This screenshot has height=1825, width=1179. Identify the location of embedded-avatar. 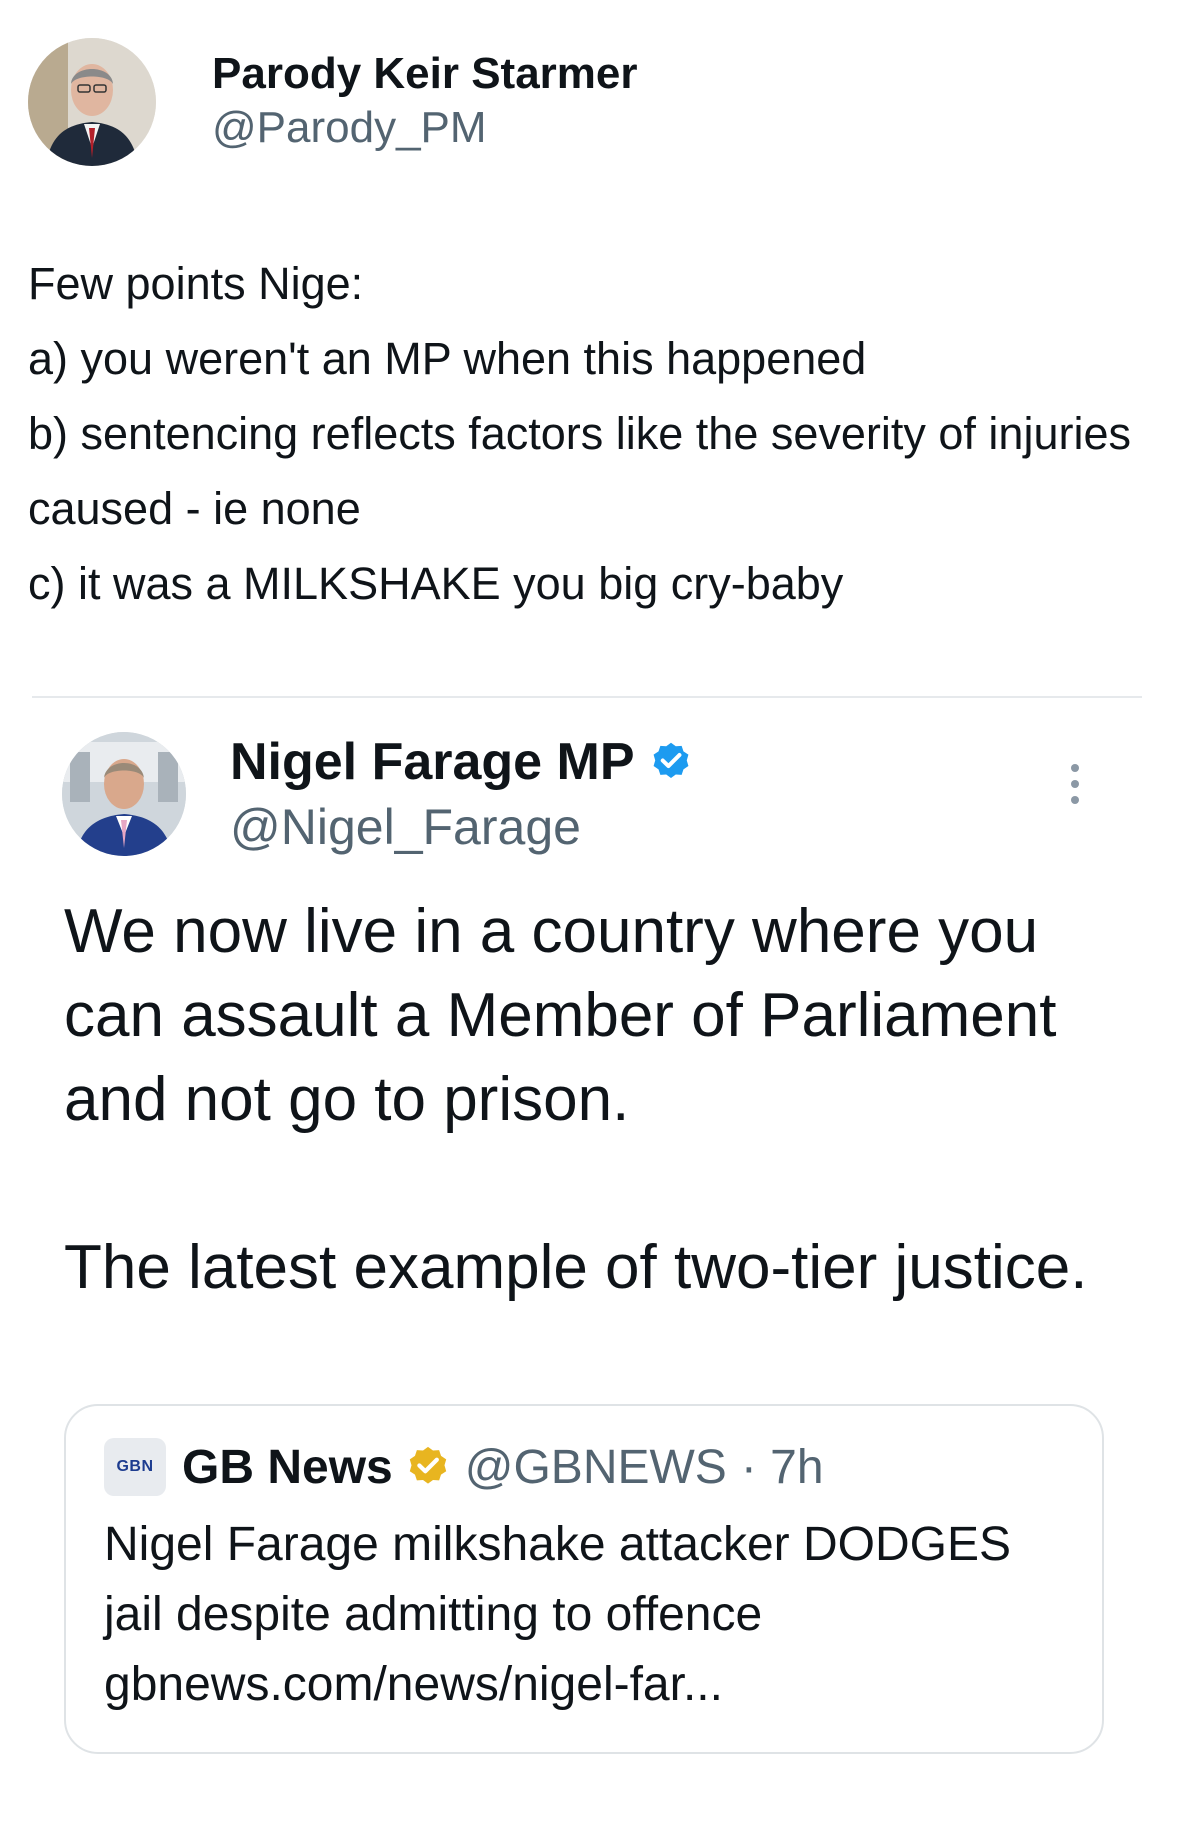
(124, 794).